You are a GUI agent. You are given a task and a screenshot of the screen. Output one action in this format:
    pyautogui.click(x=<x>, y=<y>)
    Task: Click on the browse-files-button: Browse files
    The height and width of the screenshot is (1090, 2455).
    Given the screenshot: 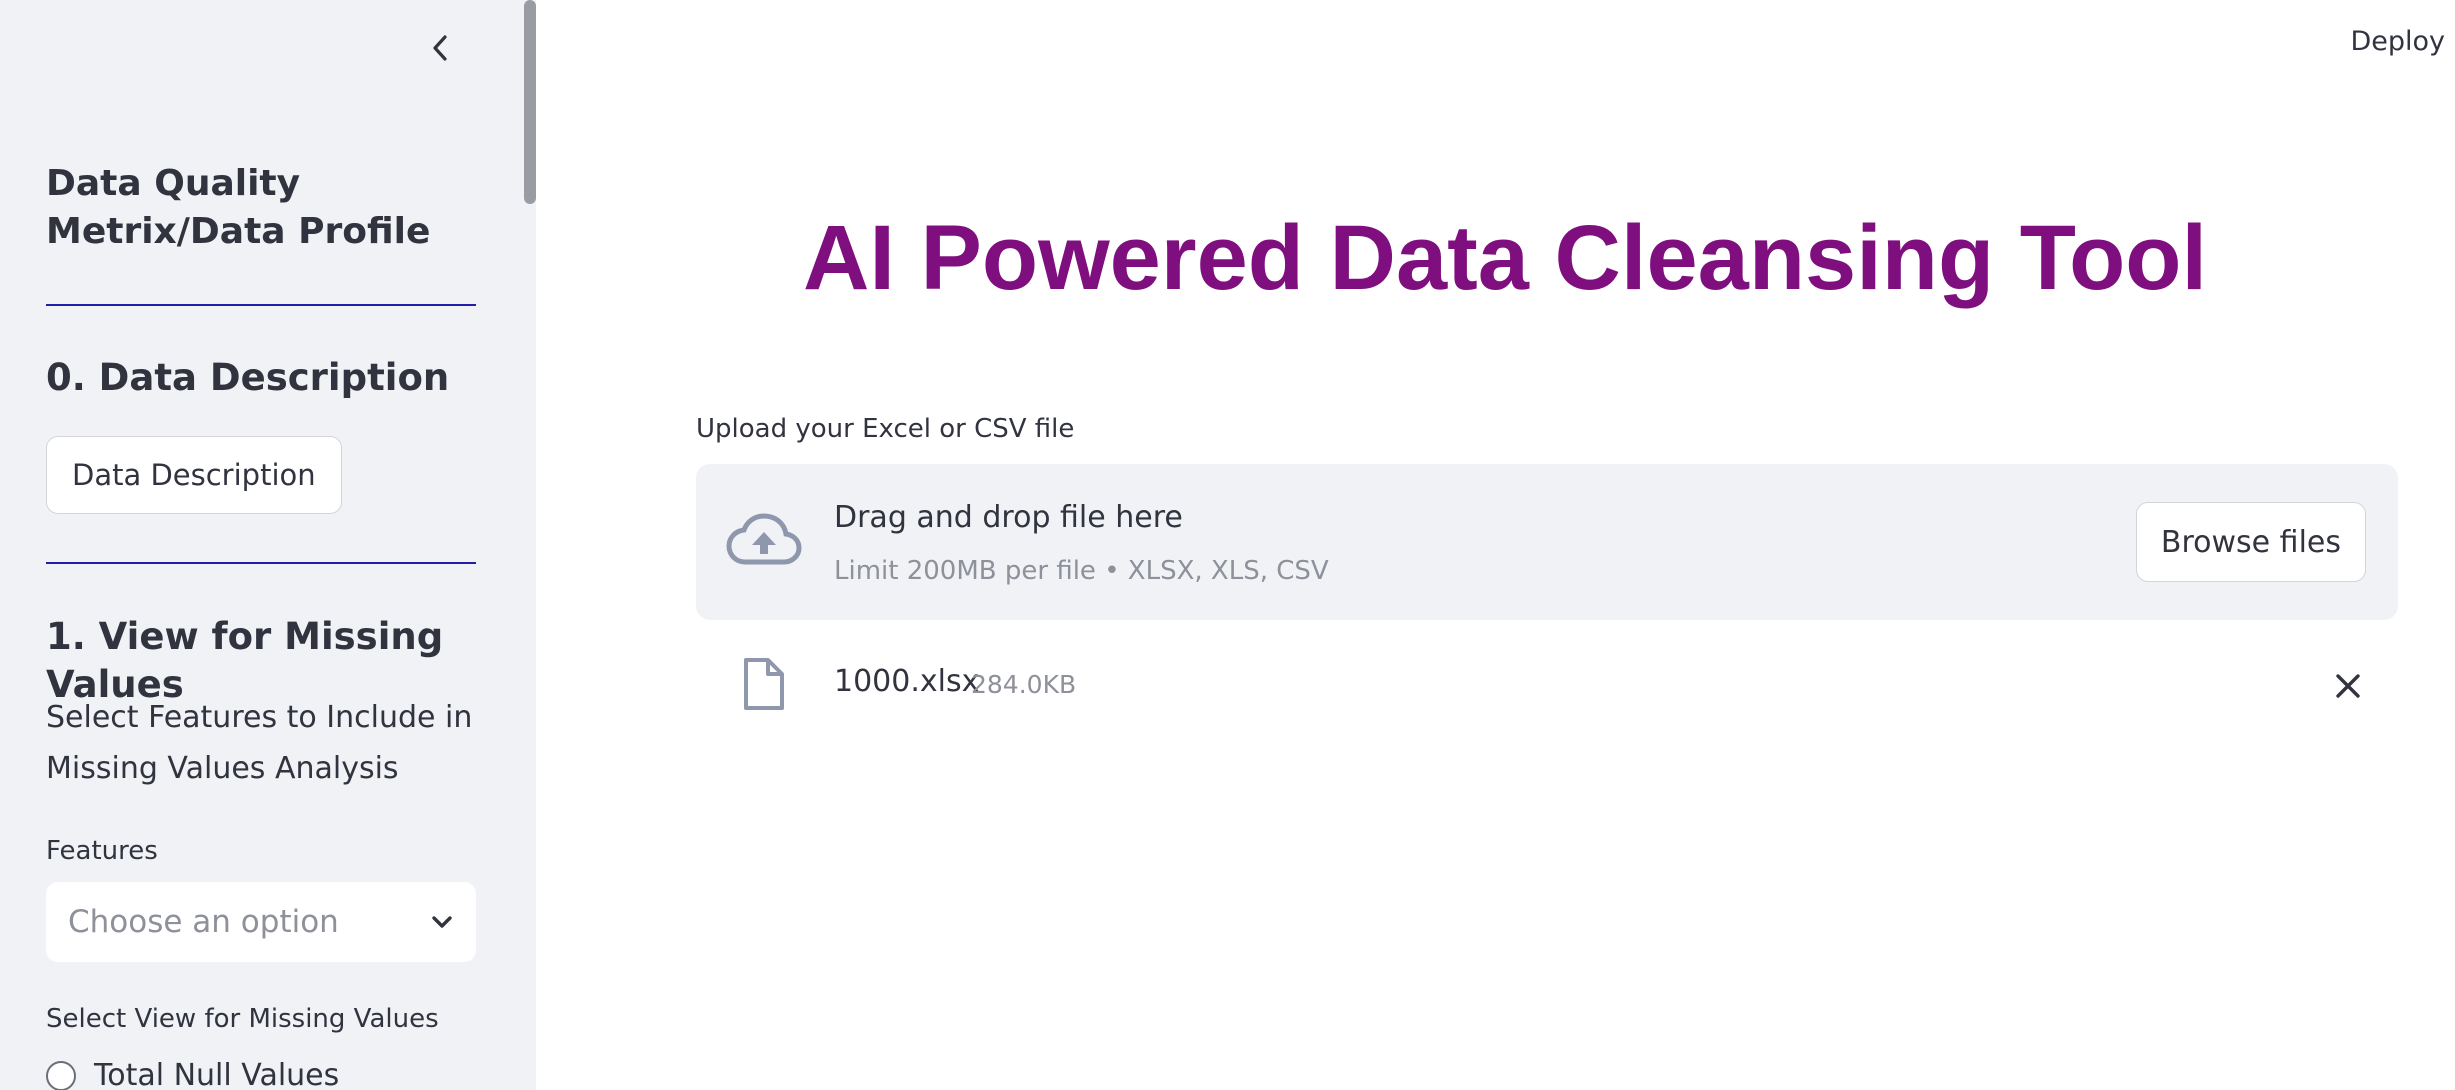 What is the action you would take?
    pyautogui.click(x=2250, y=542)
    